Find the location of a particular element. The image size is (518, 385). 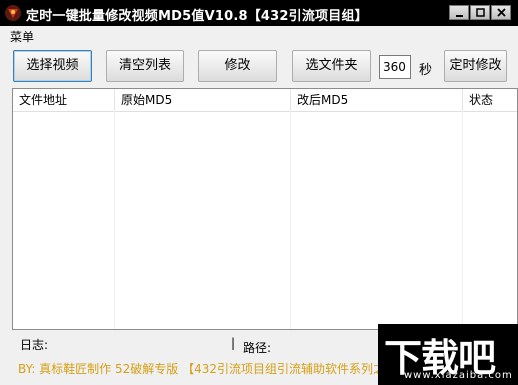

column-header-original-md5: 原始MD5 is located at coordinates (202, 100).